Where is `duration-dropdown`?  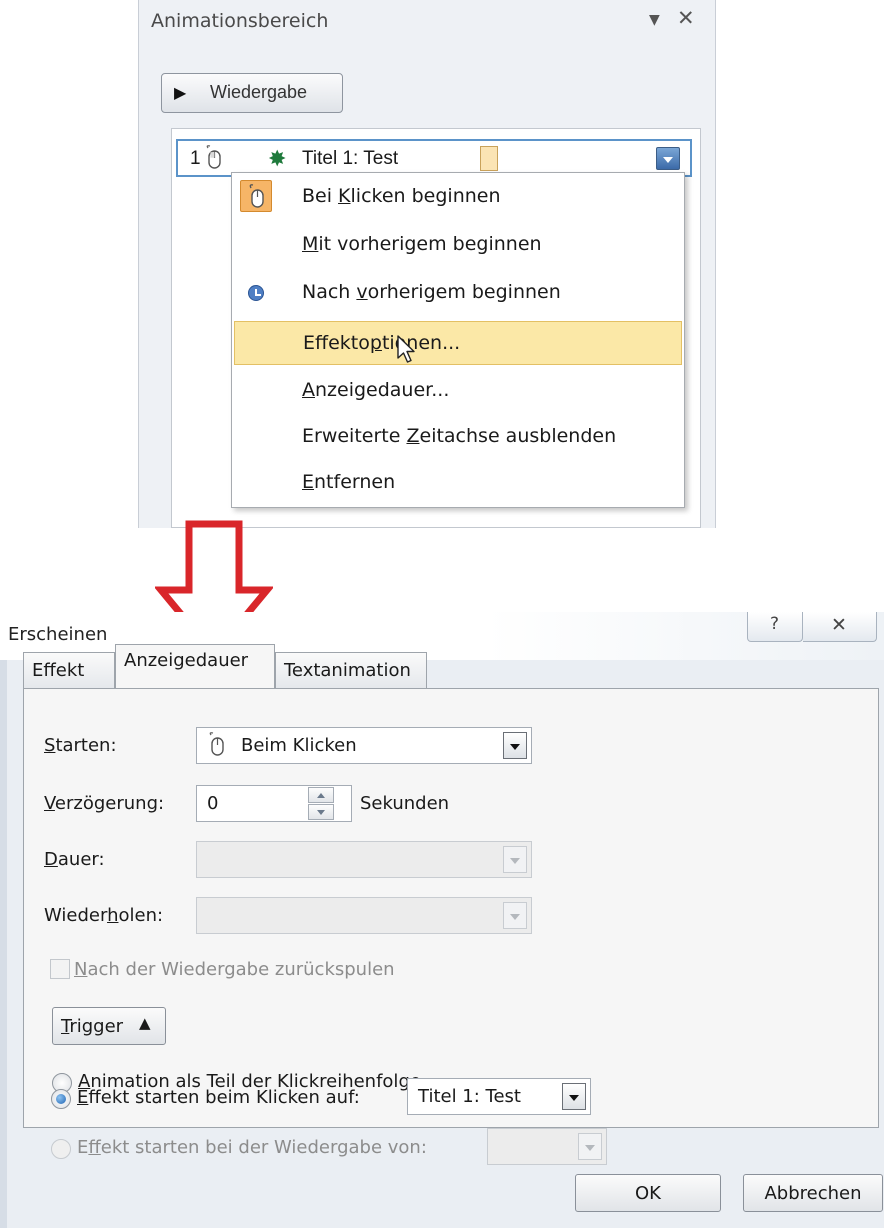
duration-dropdown is located at coordinates (364, 859).